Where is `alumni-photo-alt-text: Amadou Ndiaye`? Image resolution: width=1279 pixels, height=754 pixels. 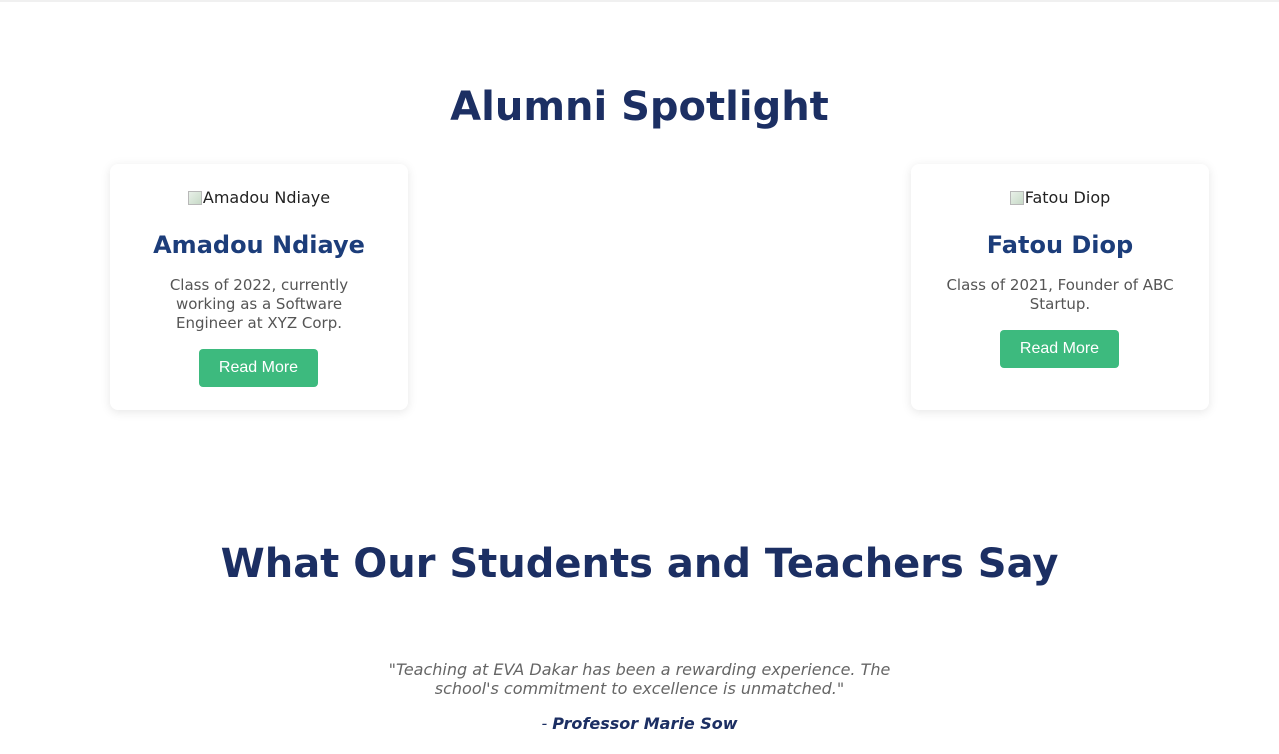
alumni-photo-alt-text: Amadou Ndiaye is located at coordinates (266, 197).